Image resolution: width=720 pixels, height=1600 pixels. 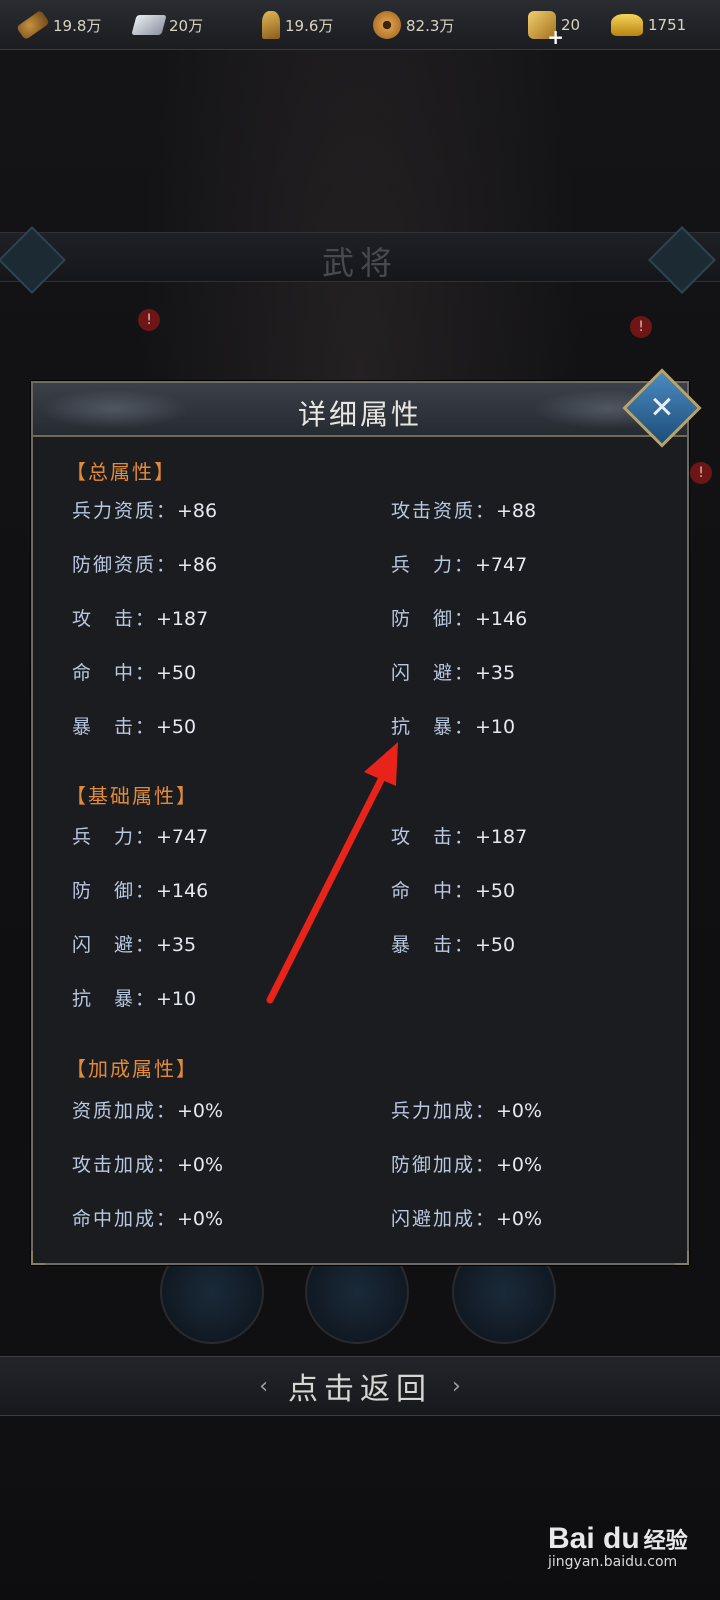 What do you see at coordinates (594, 1538) in the screenshot?
I see `baidu-logo: Bai du` at bounding box center [594, 1538].